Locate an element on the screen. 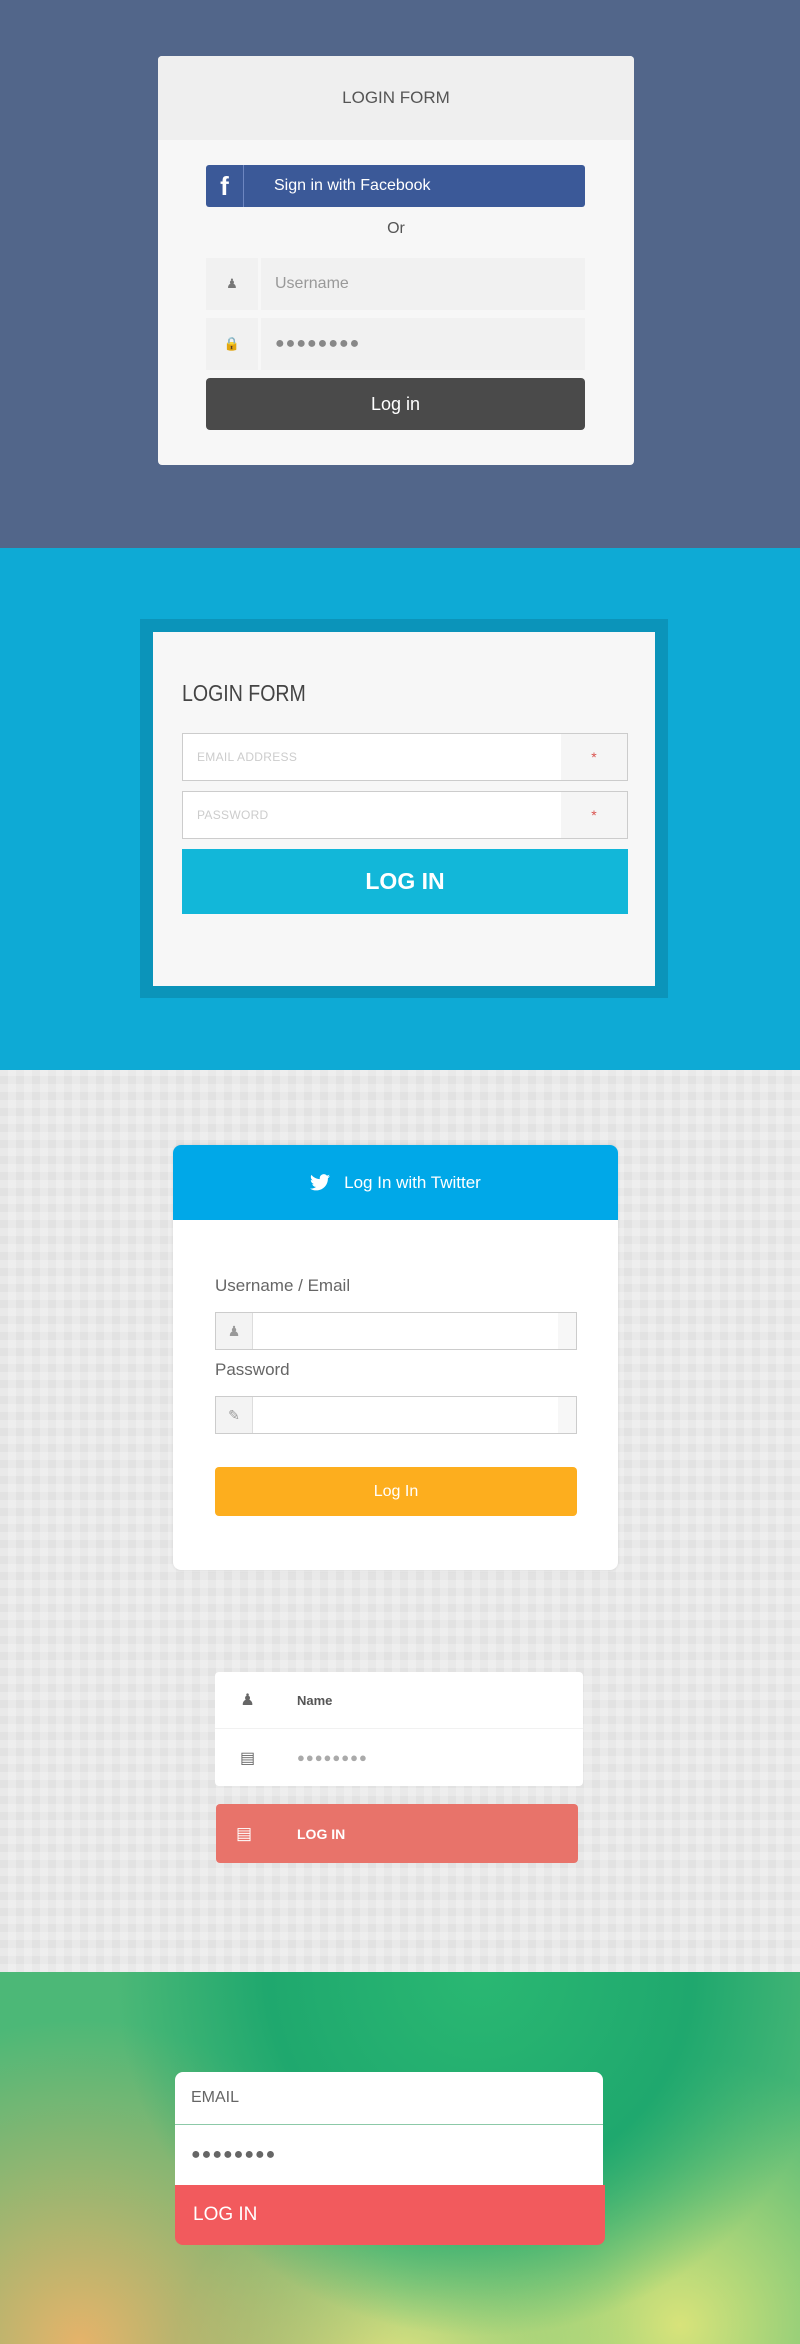 The width and height of the screenshot is (800, 2344). twitter-login-label: Log In with Twitter is located at coordinates (412, 1182).